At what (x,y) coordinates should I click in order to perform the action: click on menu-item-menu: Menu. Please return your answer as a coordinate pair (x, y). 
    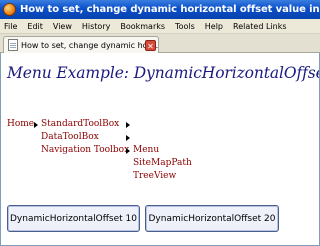
    Looking at the image, I should click on (146, 150).